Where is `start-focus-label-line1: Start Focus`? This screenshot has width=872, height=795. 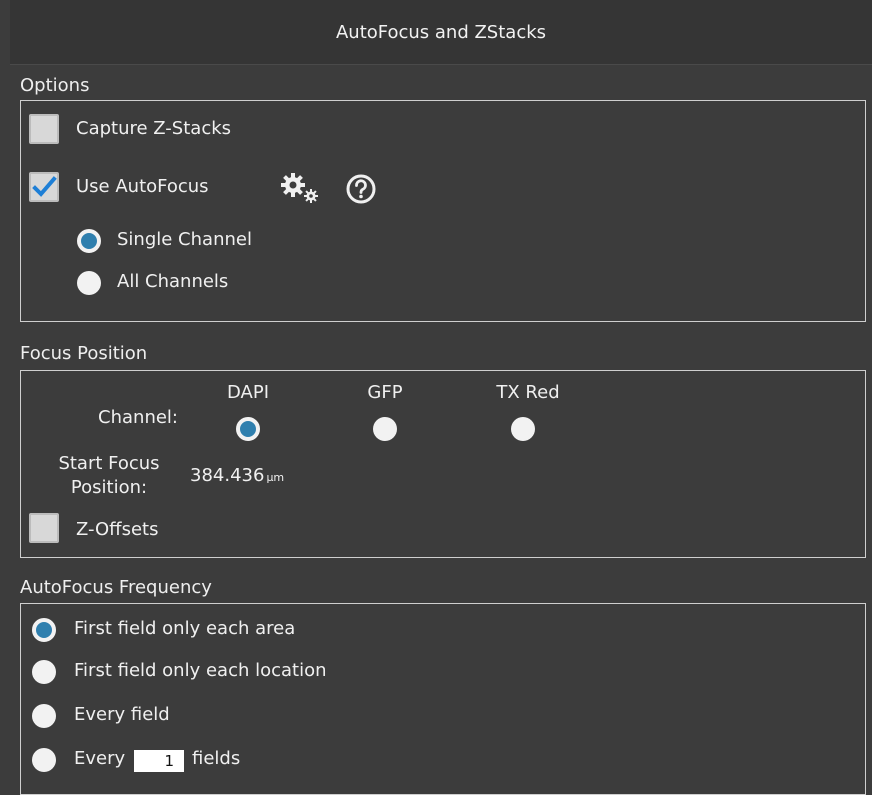
start-focus-label-line1: Start Focus is located at coordinates (109, 463).